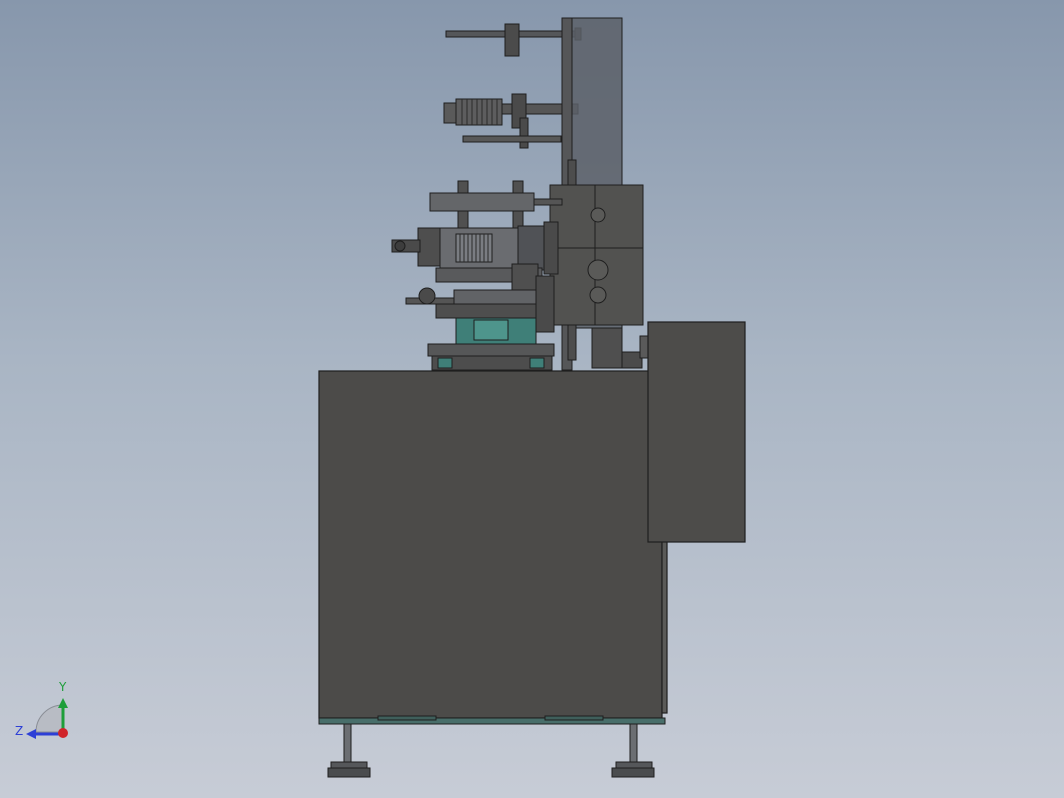  I want to click on base-blocks, so click(491, 344).